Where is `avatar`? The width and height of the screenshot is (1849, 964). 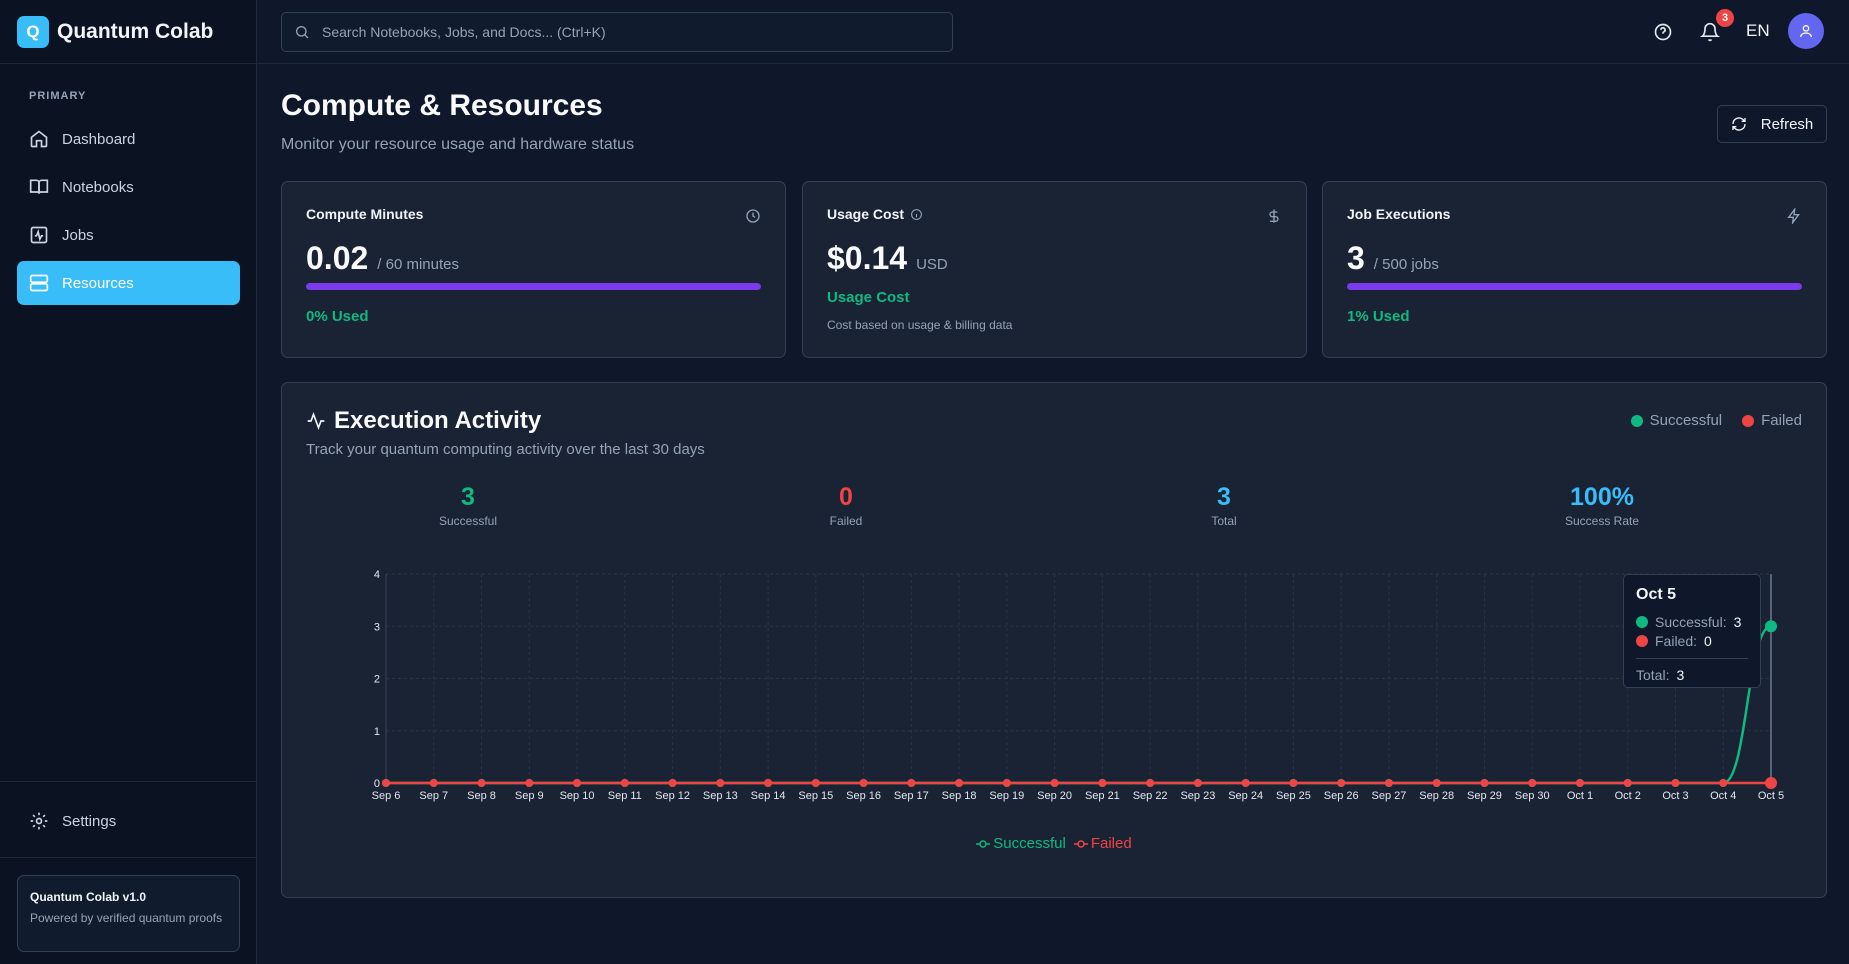
avatar is located at coordinates (1806, 31).